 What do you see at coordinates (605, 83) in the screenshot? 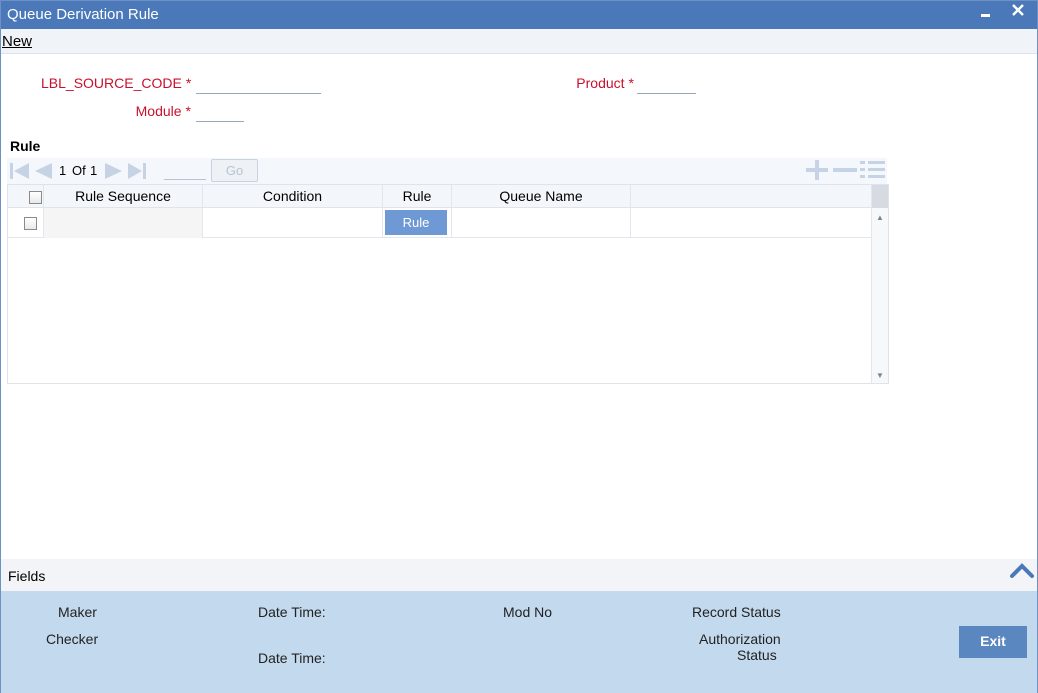
I see `product-label: Product *` at bounding box center [605, 83].